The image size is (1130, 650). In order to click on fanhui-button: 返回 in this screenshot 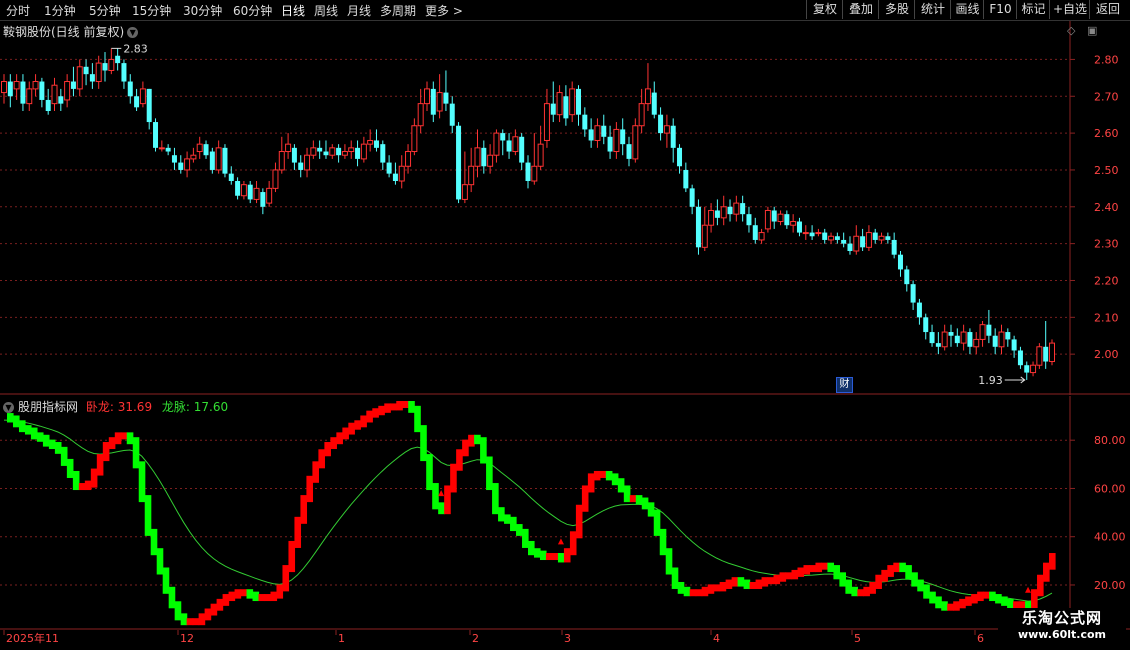, I will do `click(1107, 9)`.